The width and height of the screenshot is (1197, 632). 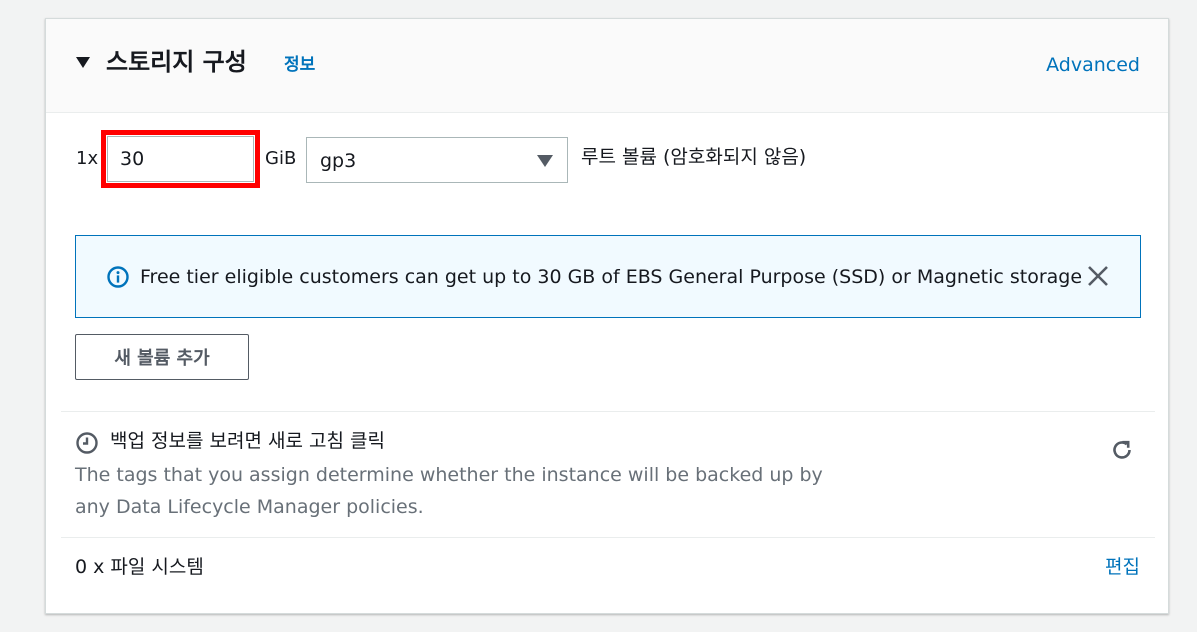 What do you see at coordinates (1122, 450) in the screenshot?
I see `refresh-icon` at bounding box center [1122, 450].